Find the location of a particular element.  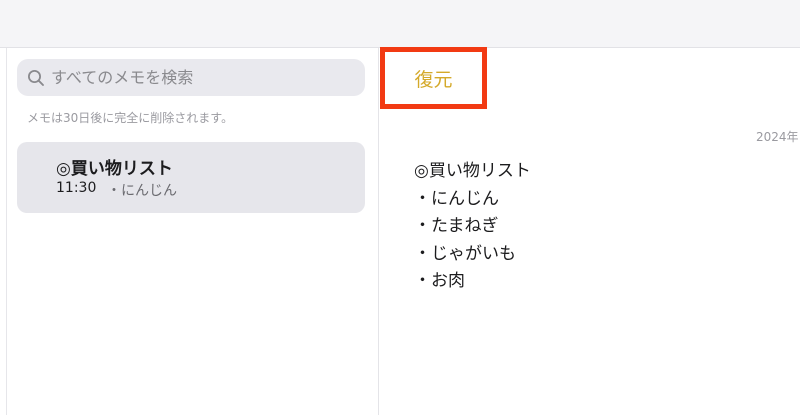

note-list-item: ◎買い物リスト 11:30 ・にんじん is located at coordinates (191, 177).